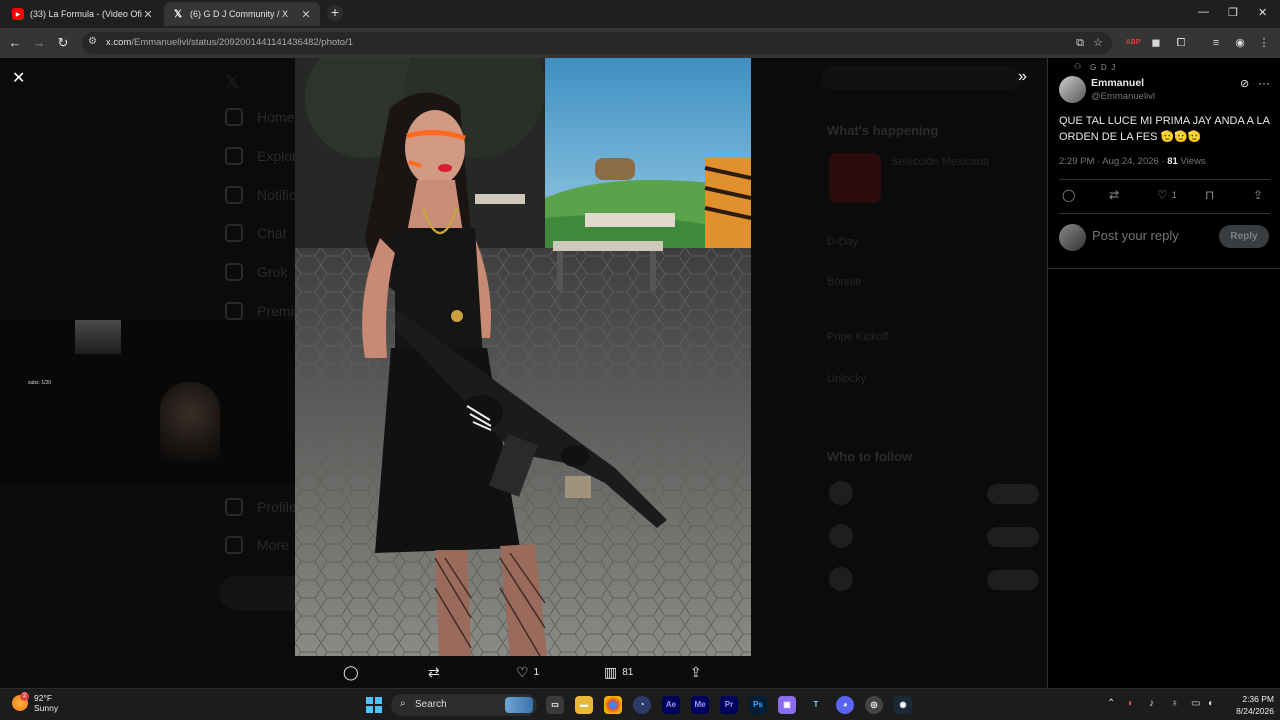 The height and width of the screenshot is (720, 1280). I want to click on display-icon: ▭, so click(1195, 703).